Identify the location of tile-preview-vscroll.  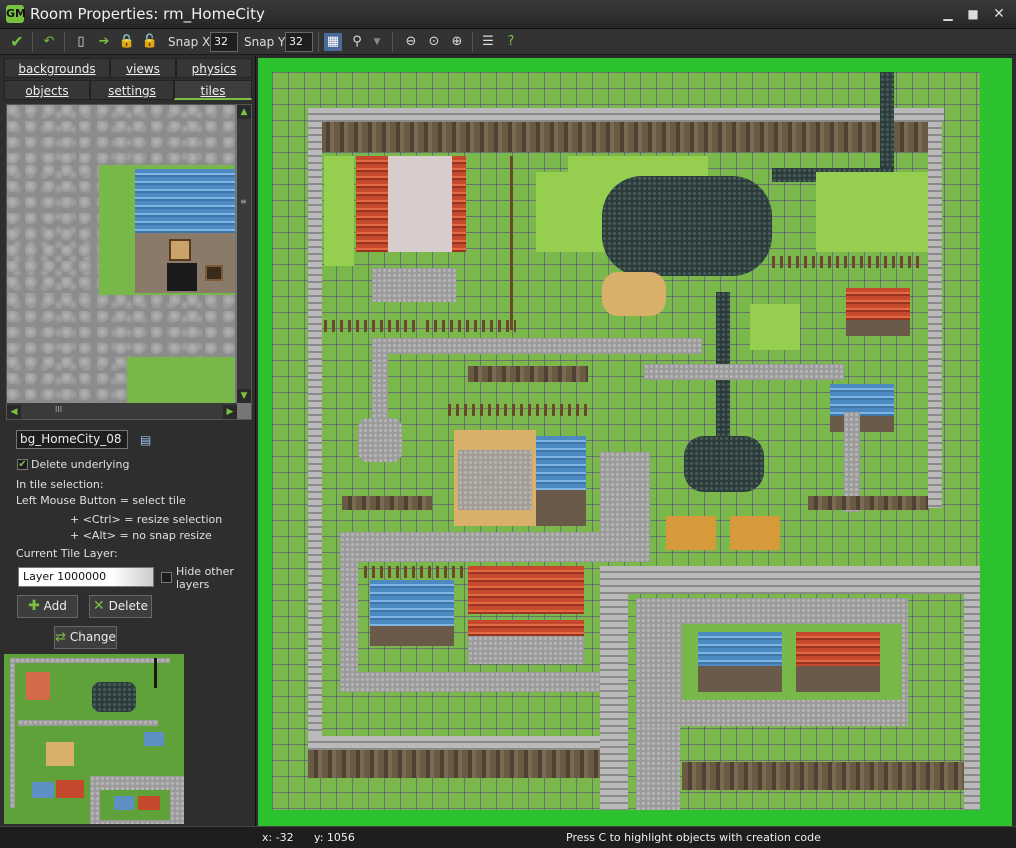
(244, 254).